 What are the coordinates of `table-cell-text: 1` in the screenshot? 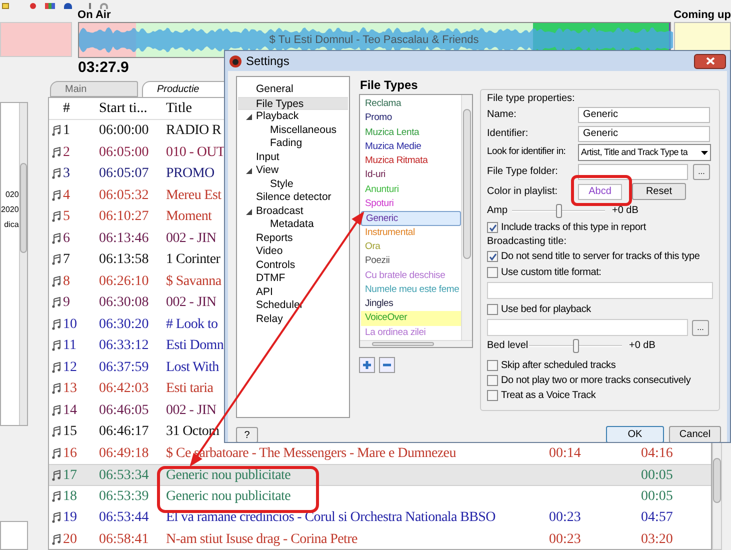 It's located at (66, 131).